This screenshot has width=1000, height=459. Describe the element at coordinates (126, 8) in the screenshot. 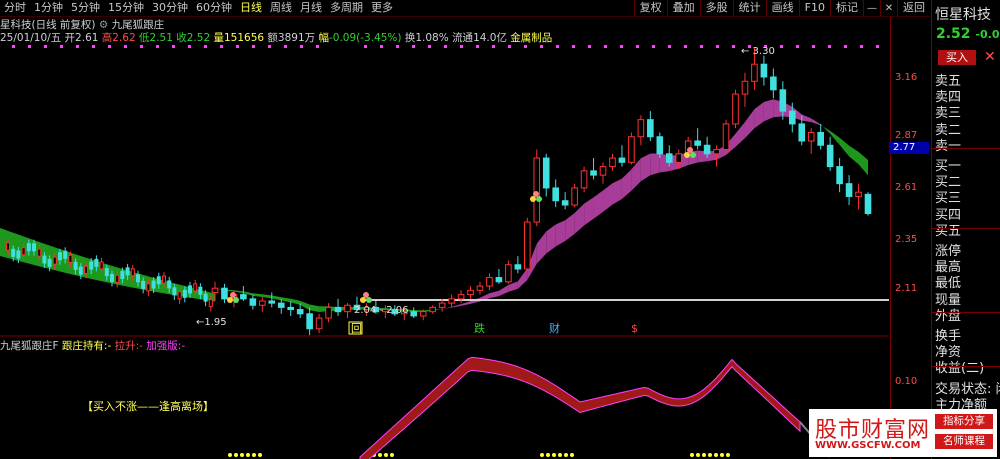

I see `period-tab: 15分钟` at that location.